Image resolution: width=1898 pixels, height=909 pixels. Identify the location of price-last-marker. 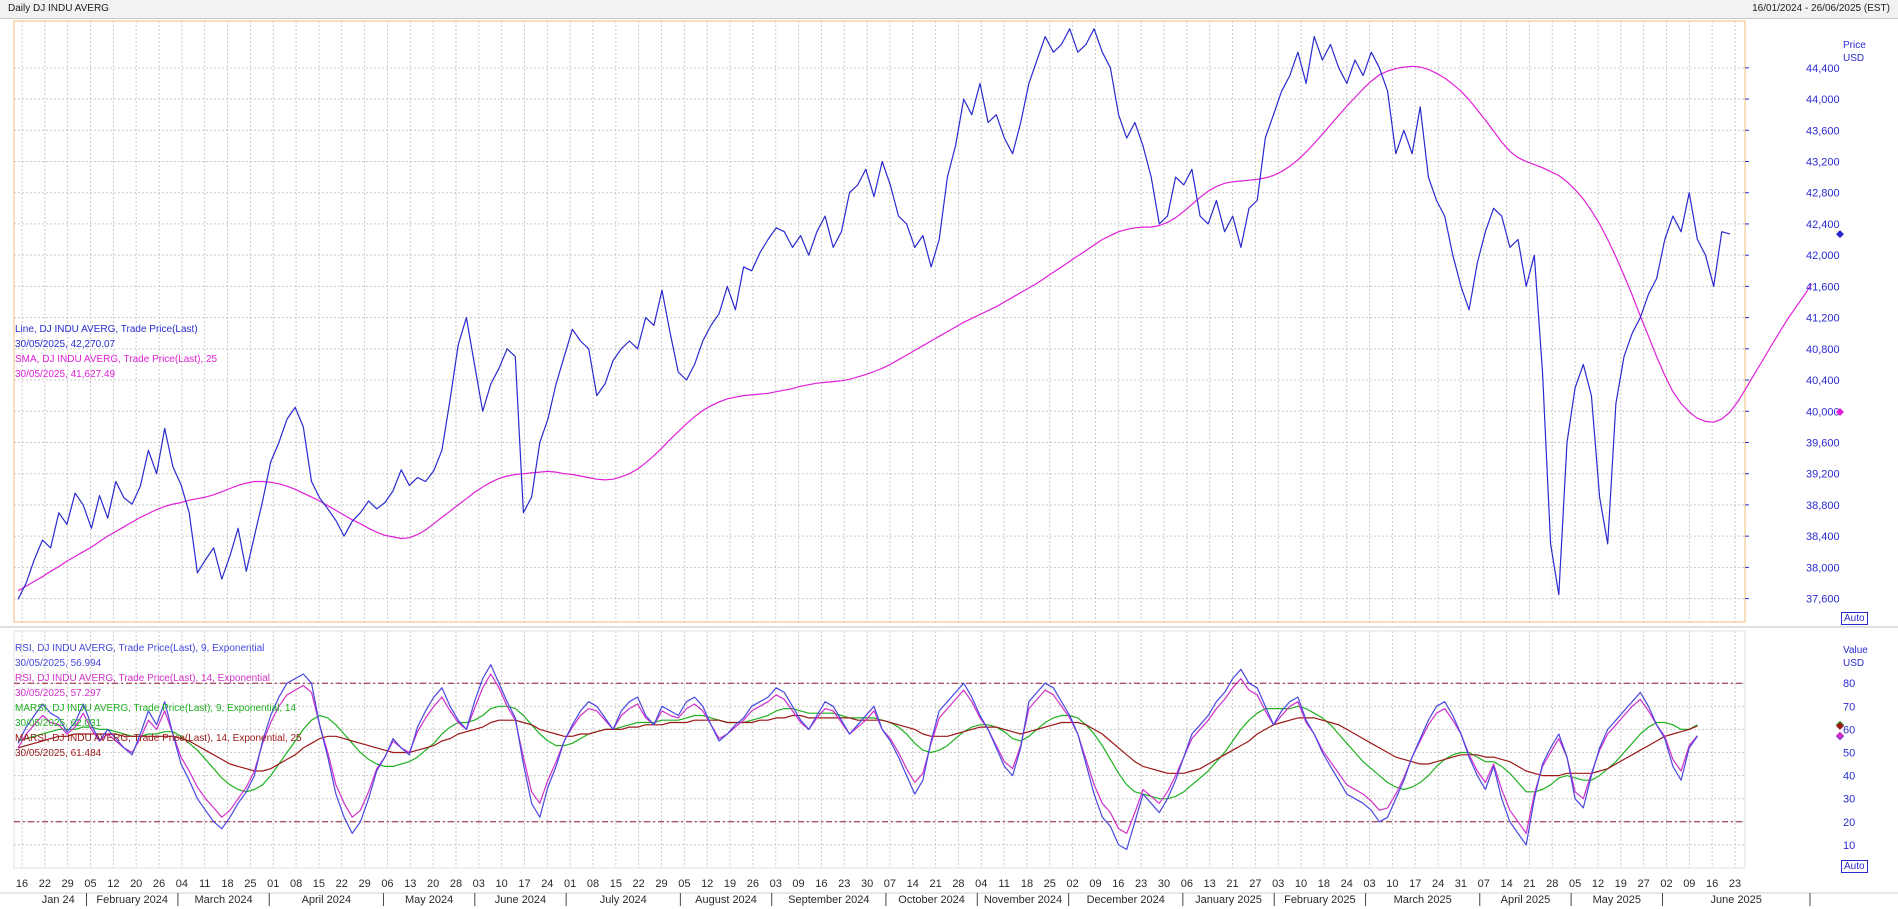
(1840, 234).